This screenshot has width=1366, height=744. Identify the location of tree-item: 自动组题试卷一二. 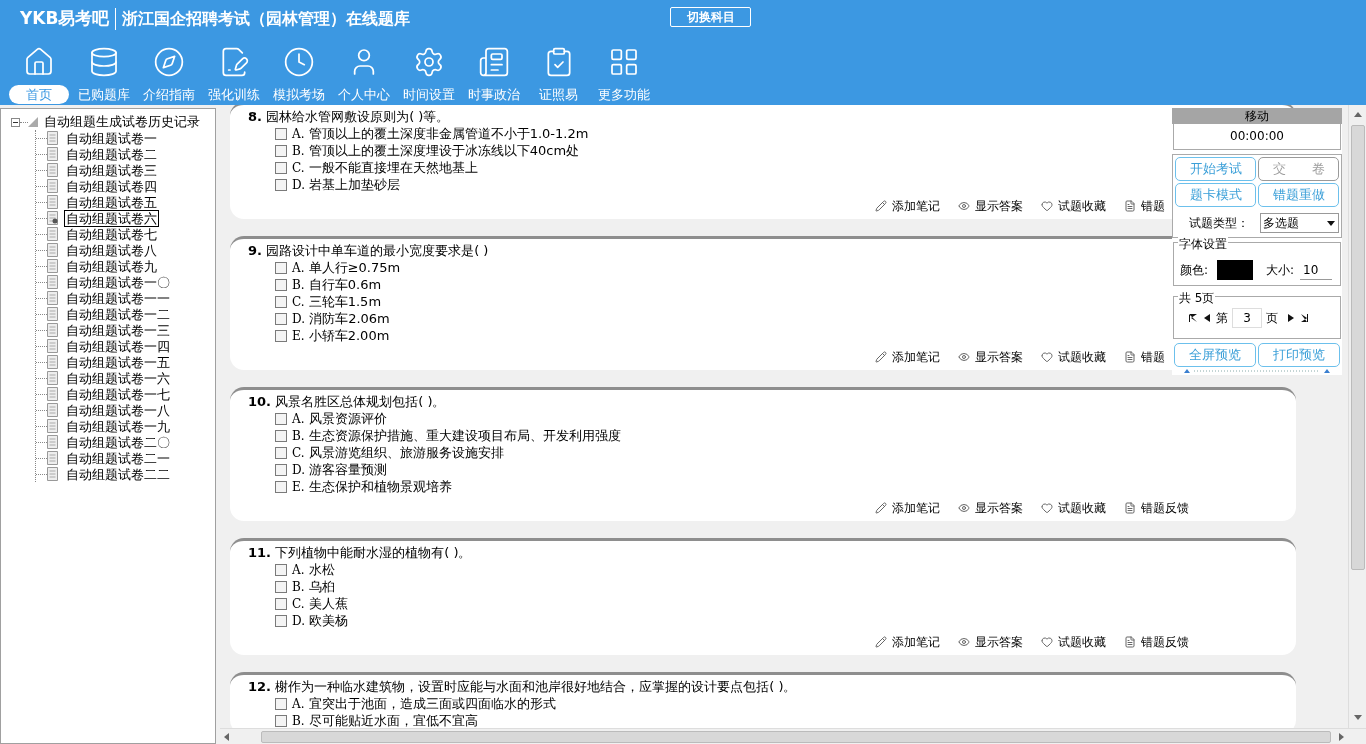
(118, 314).